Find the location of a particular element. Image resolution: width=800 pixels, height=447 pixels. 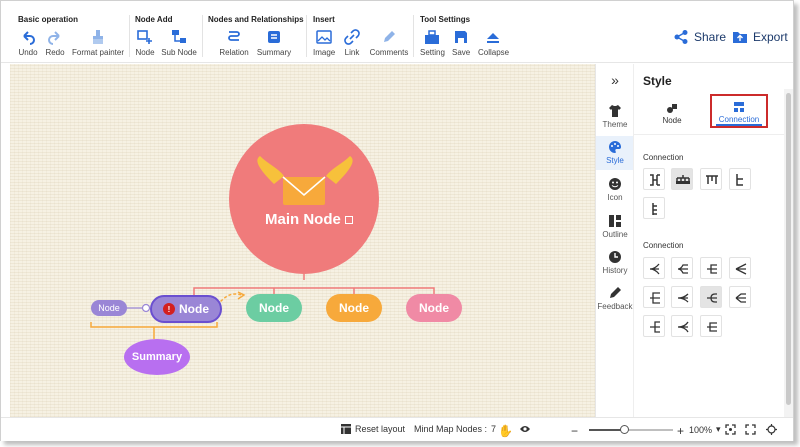

fit-screen-button is located at coordinates (730, 429).